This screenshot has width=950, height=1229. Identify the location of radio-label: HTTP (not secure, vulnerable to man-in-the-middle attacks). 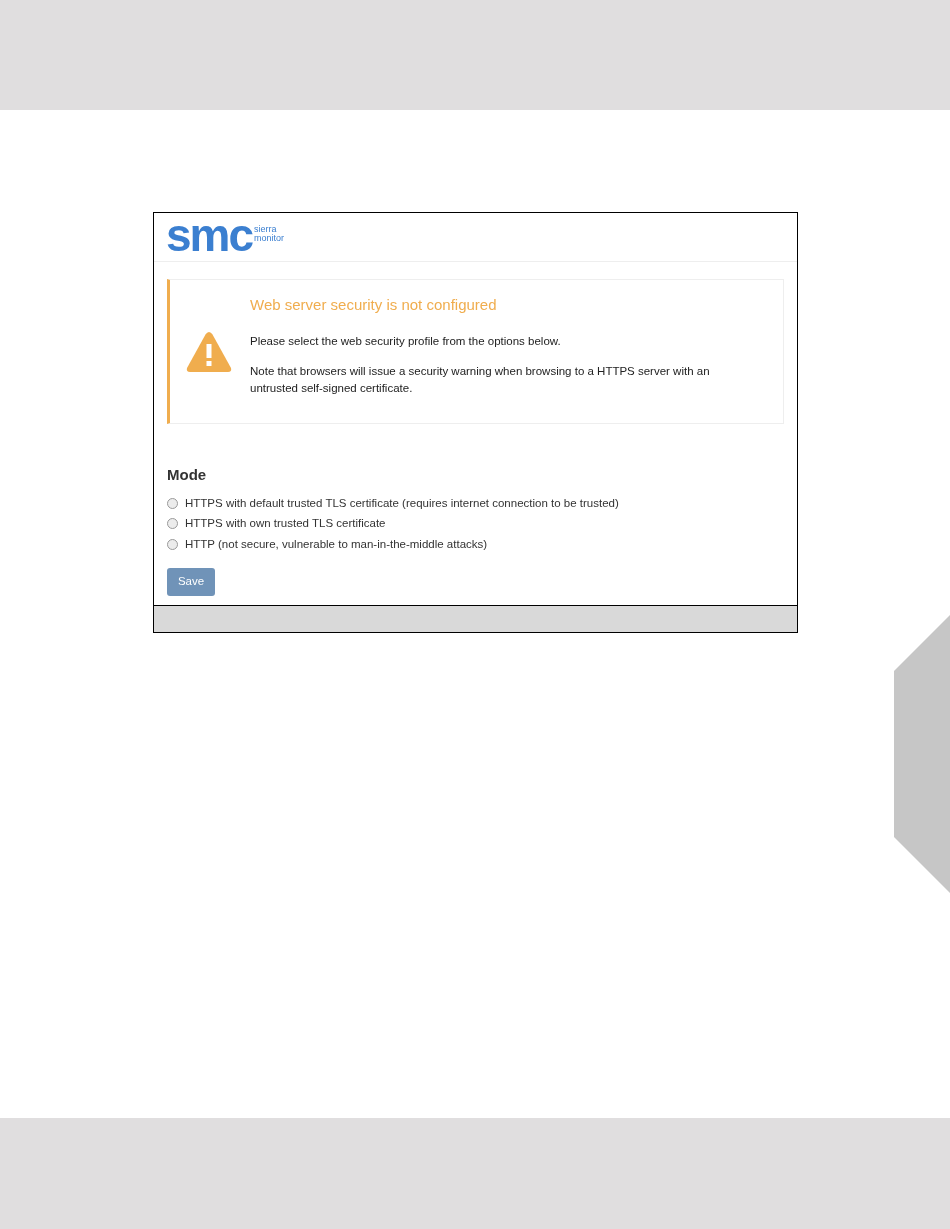
(336, 544).